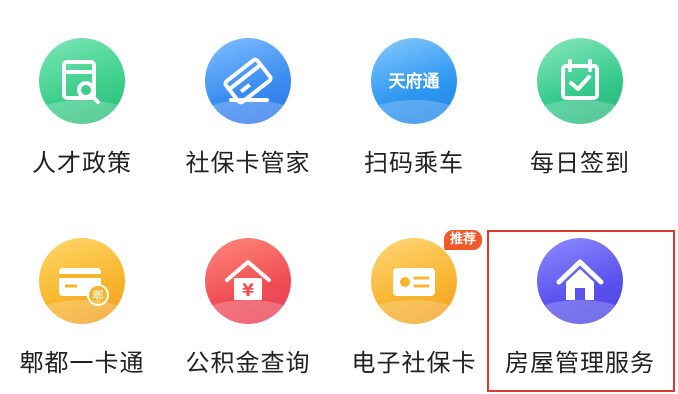  Describe the element at coordinates (248, 363) in the screenshot. I see `tile-label: 公积金查询` at that location.